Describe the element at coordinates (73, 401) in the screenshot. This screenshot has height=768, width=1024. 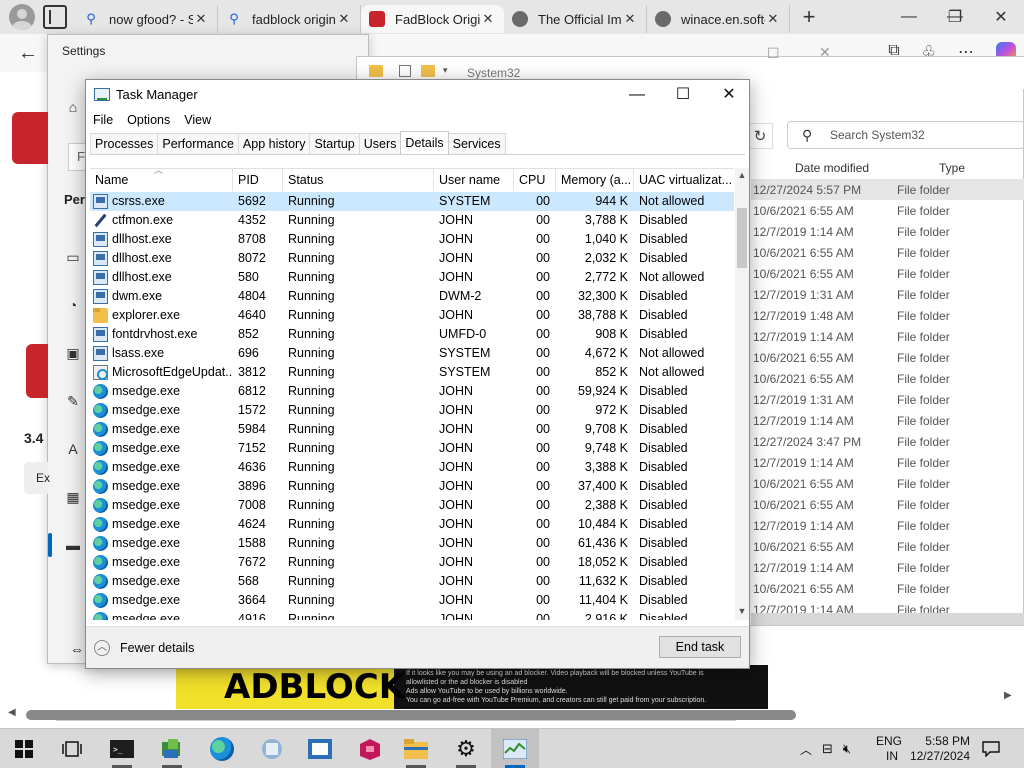
I see `pen-settings-icon: ✎` at that location.